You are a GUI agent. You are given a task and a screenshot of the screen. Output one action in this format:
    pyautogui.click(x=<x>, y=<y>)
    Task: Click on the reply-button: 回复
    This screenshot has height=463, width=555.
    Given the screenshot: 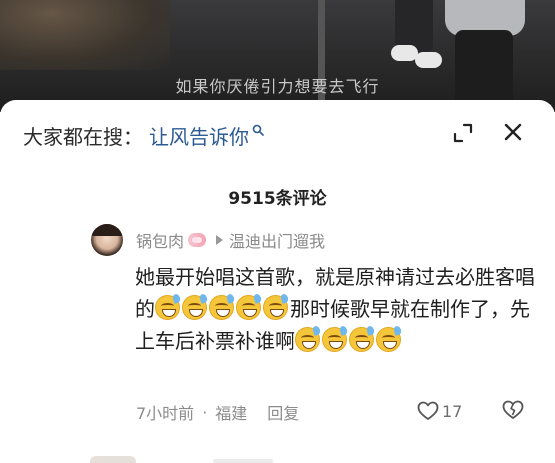 What is the action you would take?
    pyautogui.click(x=283, y=412)
    